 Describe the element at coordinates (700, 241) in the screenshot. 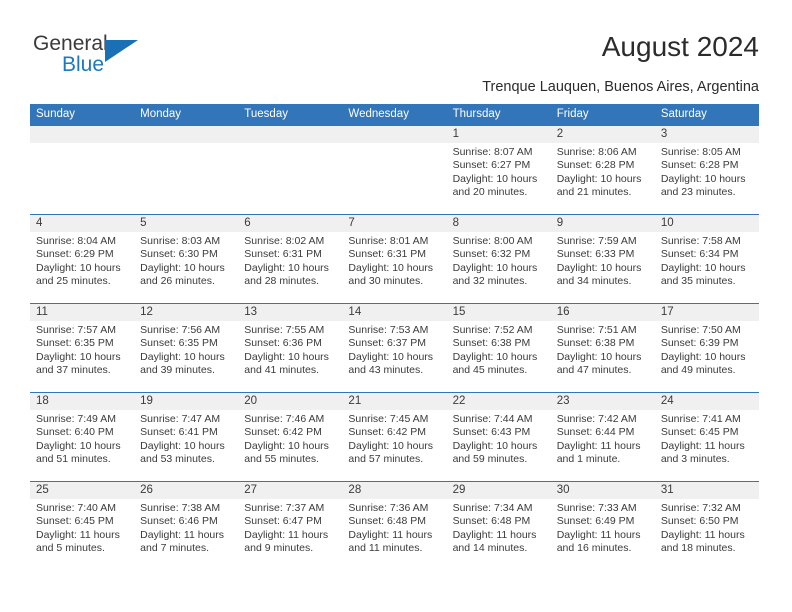

I see `sunrise-text: Sunrise: 7:58 AM` at that location.